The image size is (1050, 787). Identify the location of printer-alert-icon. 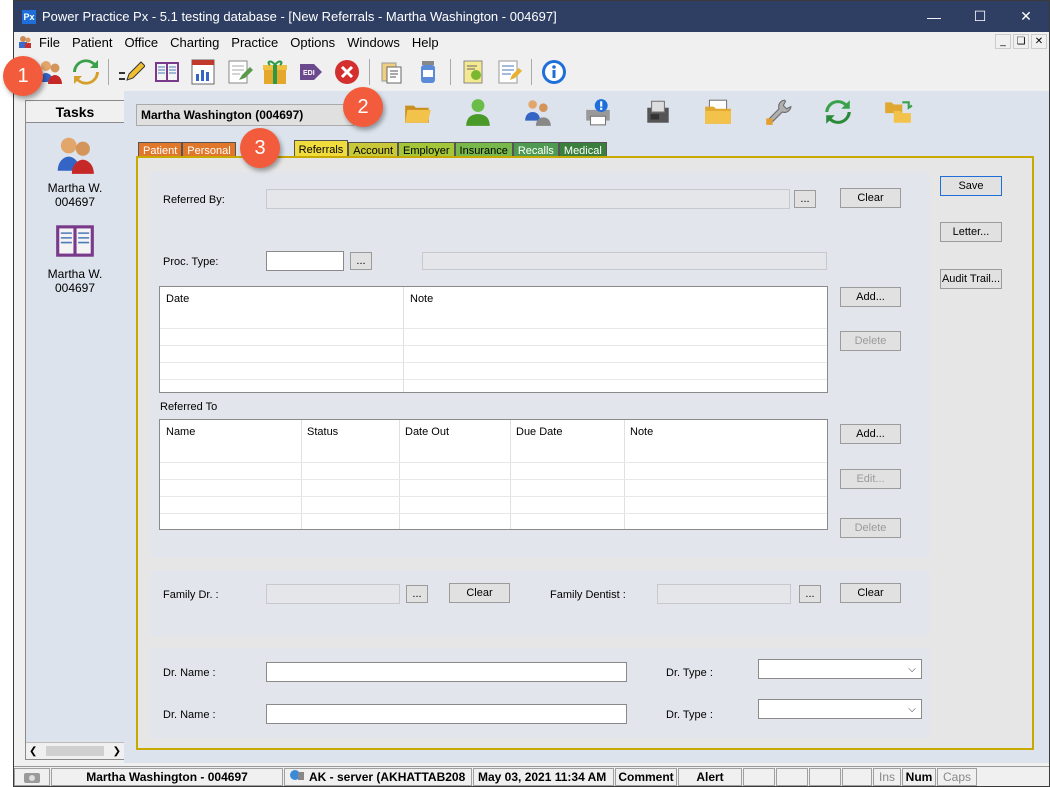
(598, 112).